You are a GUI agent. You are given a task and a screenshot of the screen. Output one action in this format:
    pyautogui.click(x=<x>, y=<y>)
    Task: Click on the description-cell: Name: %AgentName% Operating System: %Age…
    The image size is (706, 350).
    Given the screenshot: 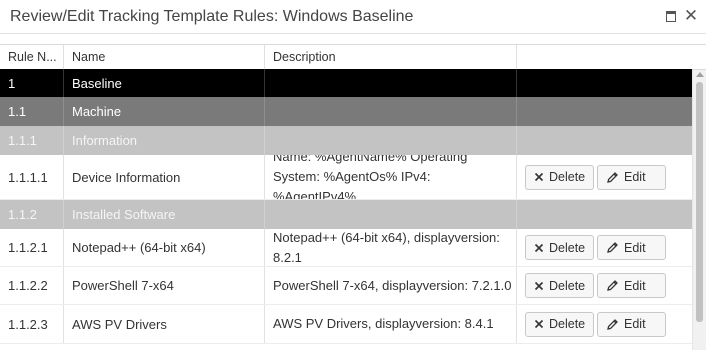 What is the action you would take?
    pyautogui.click(x=391, y=177)
    